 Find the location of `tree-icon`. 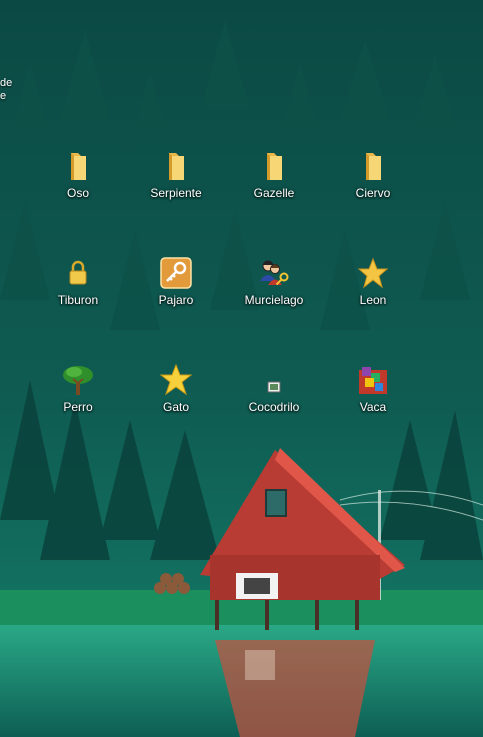

tree-icon is located at coordinates (78, 380).